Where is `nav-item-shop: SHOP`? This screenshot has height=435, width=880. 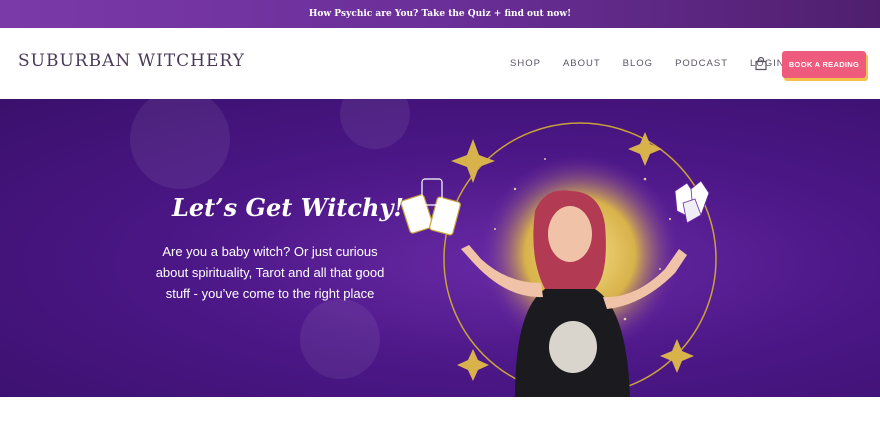 nav-item-shop: SHOP is located at coordinates (525, 63).